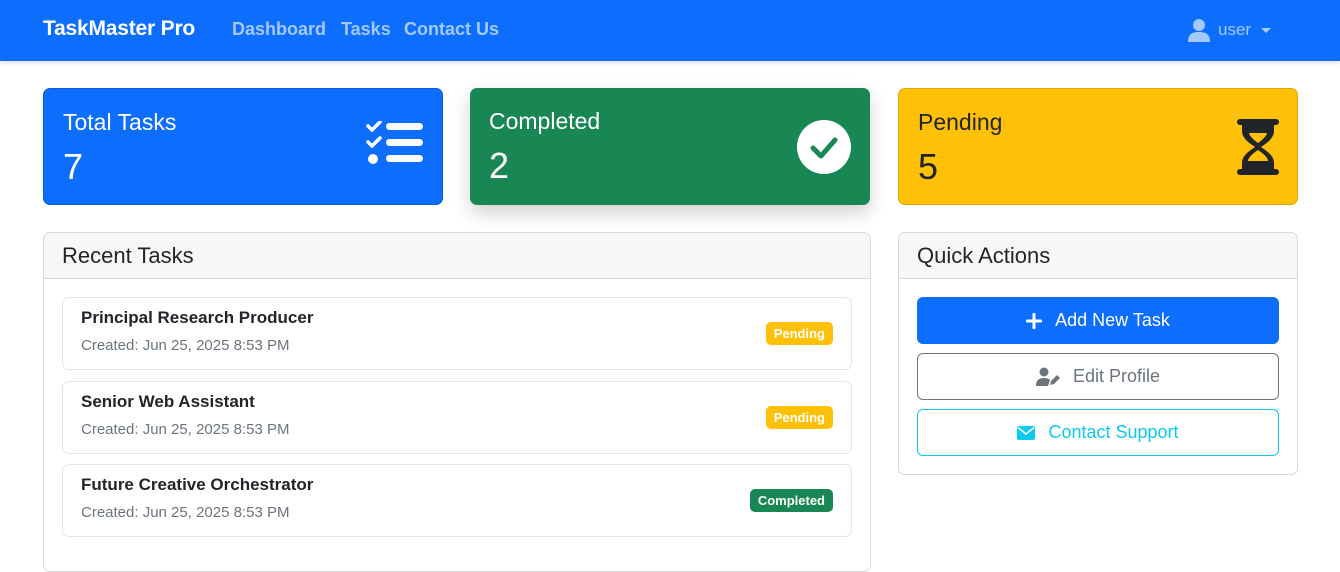 The height and width of the screenshot is (572, 1340). I want to click on user-edit-icon, so click(1047, 376).